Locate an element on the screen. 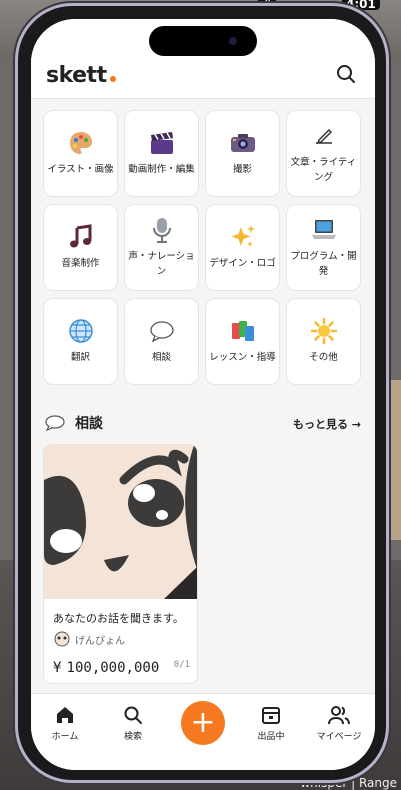  seller-info: げんぴょん is located at coordinates (89, 639).